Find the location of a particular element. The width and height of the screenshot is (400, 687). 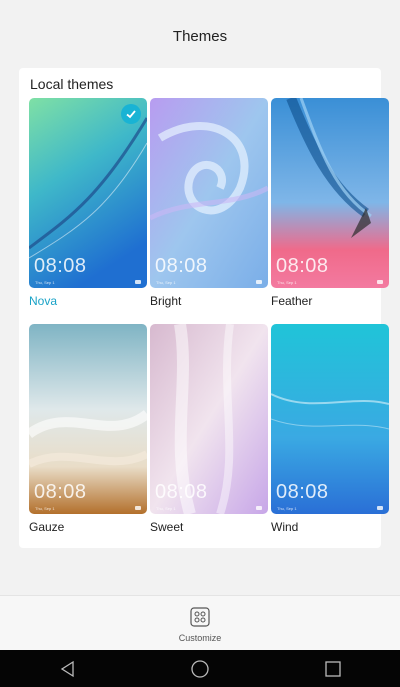

theme-thumbnail-feather: 08:08 Thu, Sep 1 is located at coordinates (330, 193).